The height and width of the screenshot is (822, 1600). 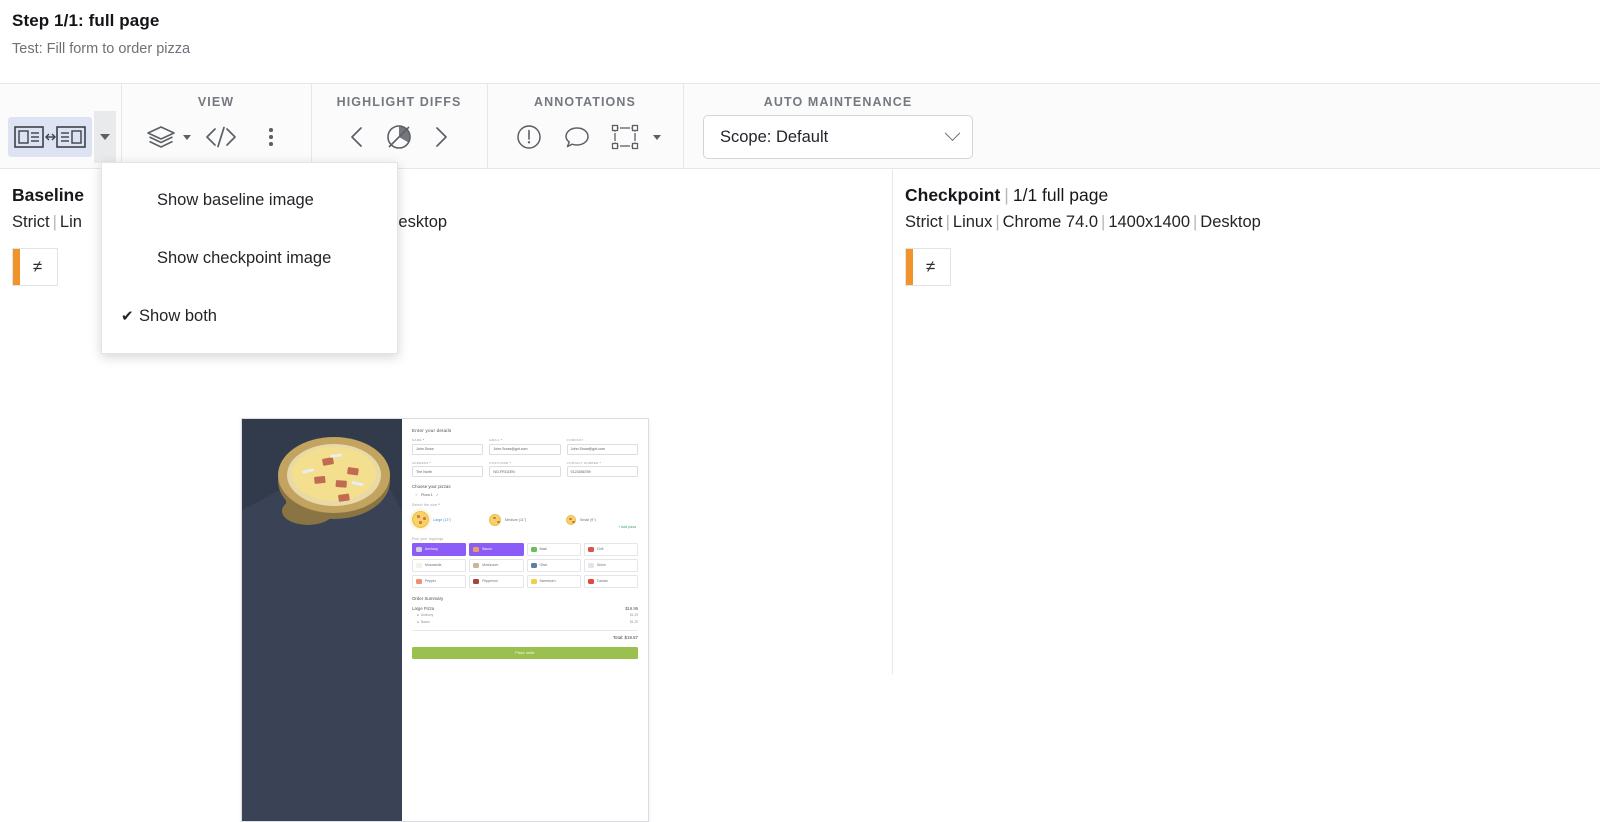 I want to click on address-input: The North, so click(x=448, y=471).